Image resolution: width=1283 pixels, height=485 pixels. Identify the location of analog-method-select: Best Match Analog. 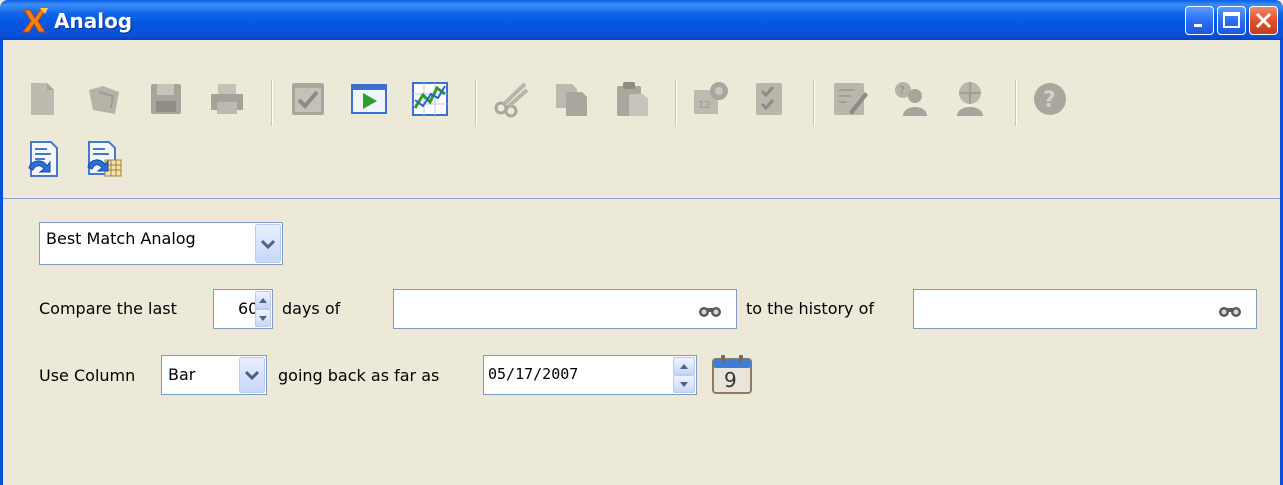
(161, 243).